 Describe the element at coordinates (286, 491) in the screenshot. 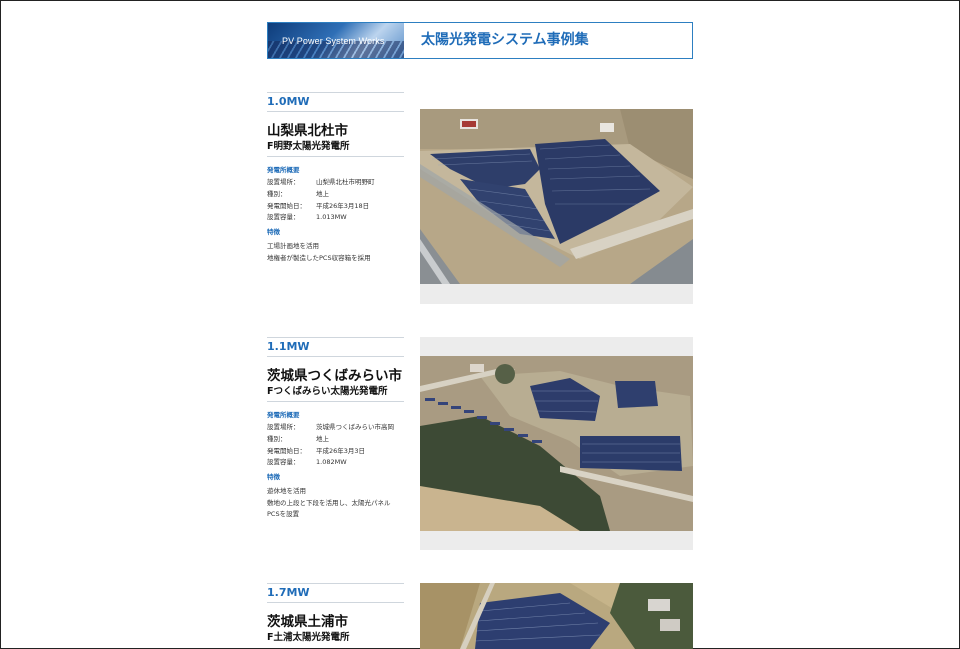

I see `feature-item: 遊休地を活用` at that location.